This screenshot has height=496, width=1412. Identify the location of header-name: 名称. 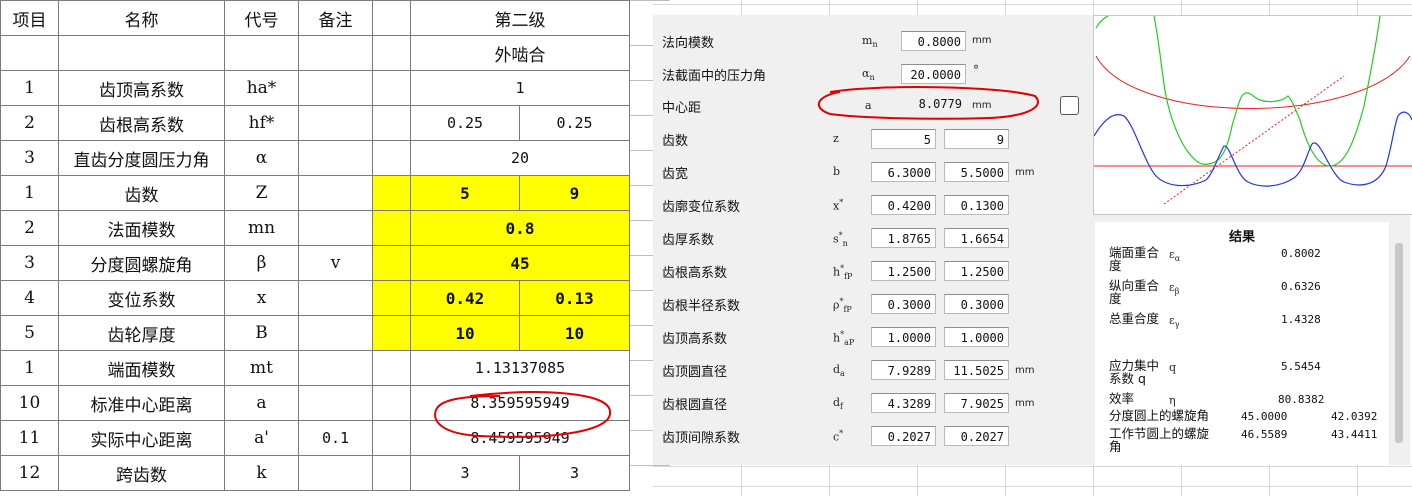
(141, 18).